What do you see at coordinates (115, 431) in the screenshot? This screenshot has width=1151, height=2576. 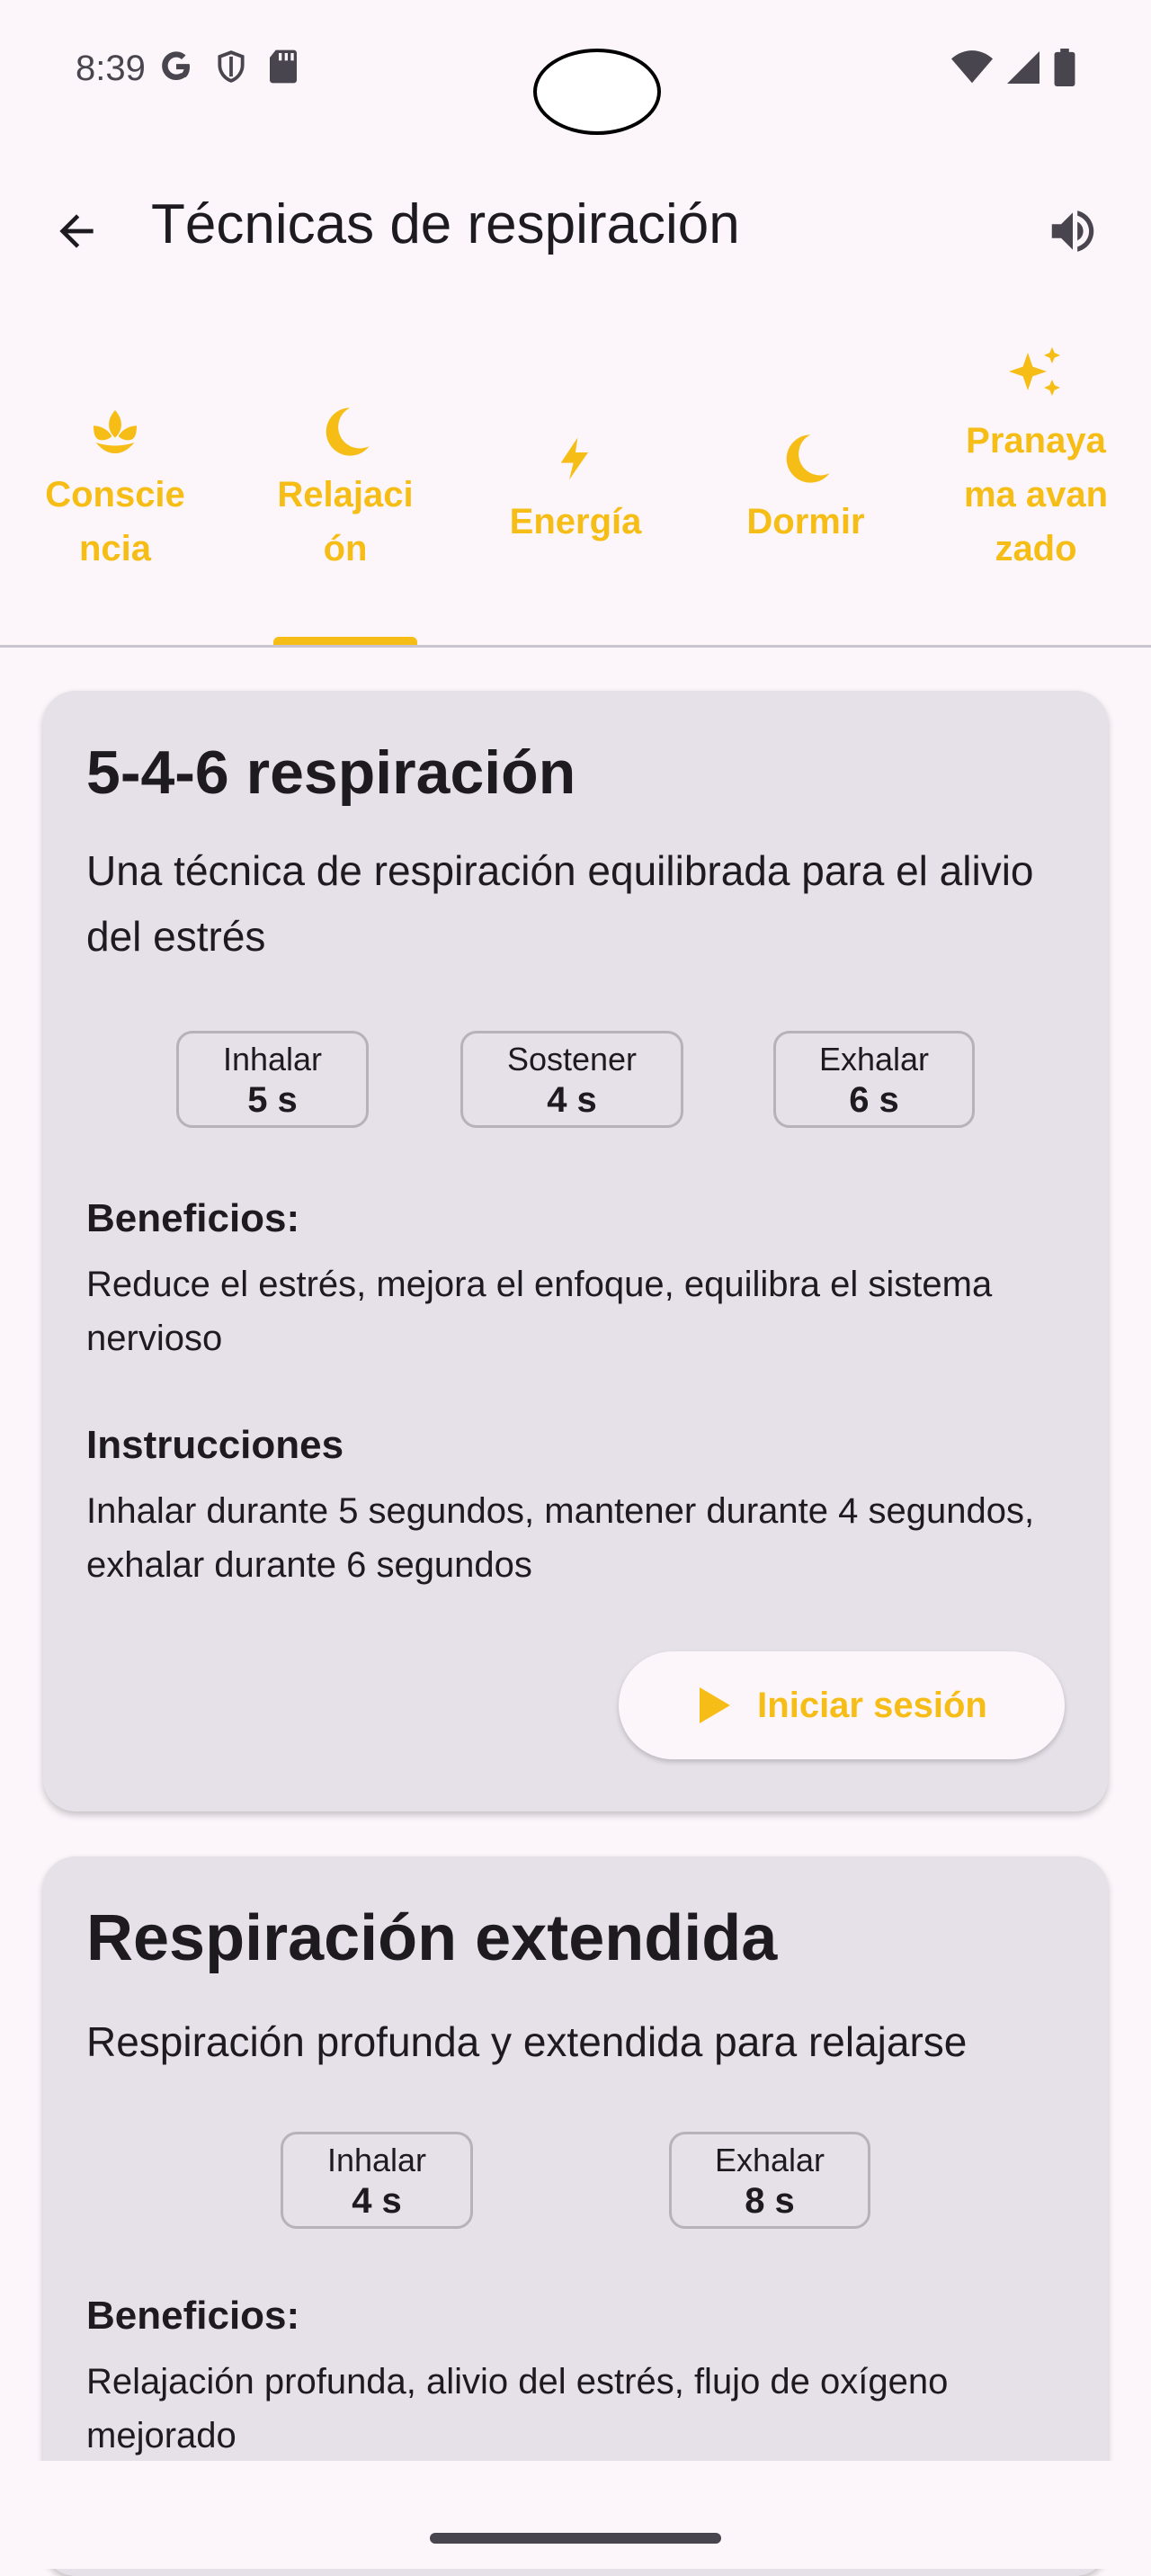 I see `lotus-icon` at bounding box center [115, 431].